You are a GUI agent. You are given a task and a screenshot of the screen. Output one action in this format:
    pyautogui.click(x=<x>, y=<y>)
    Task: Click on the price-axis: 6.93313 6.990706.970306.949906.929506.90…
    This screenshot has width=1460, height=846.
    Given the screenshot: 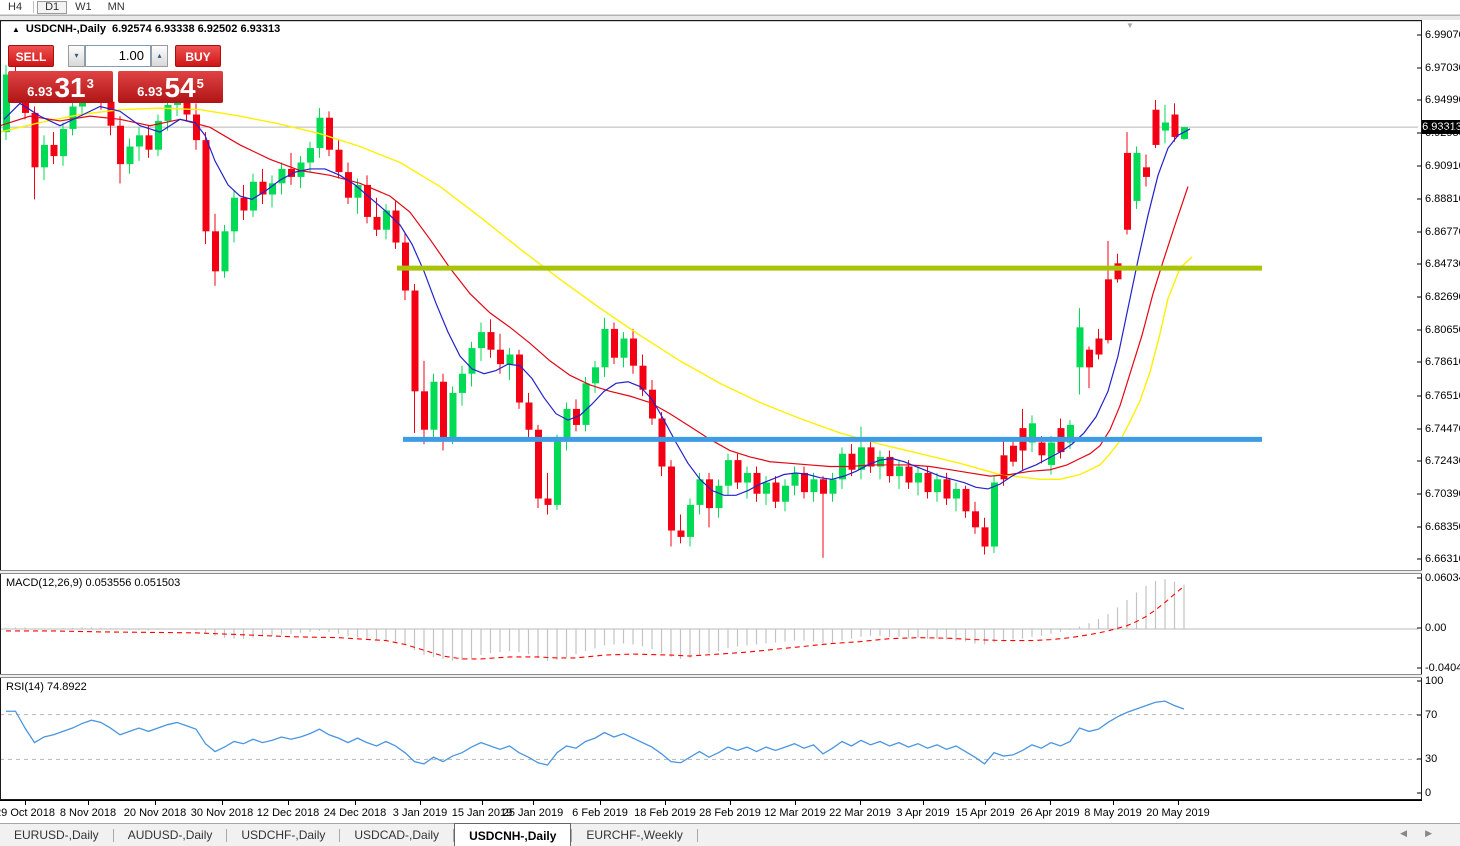 What is the action you would take?
    pyautogui.click(x=1441, y=410)
    